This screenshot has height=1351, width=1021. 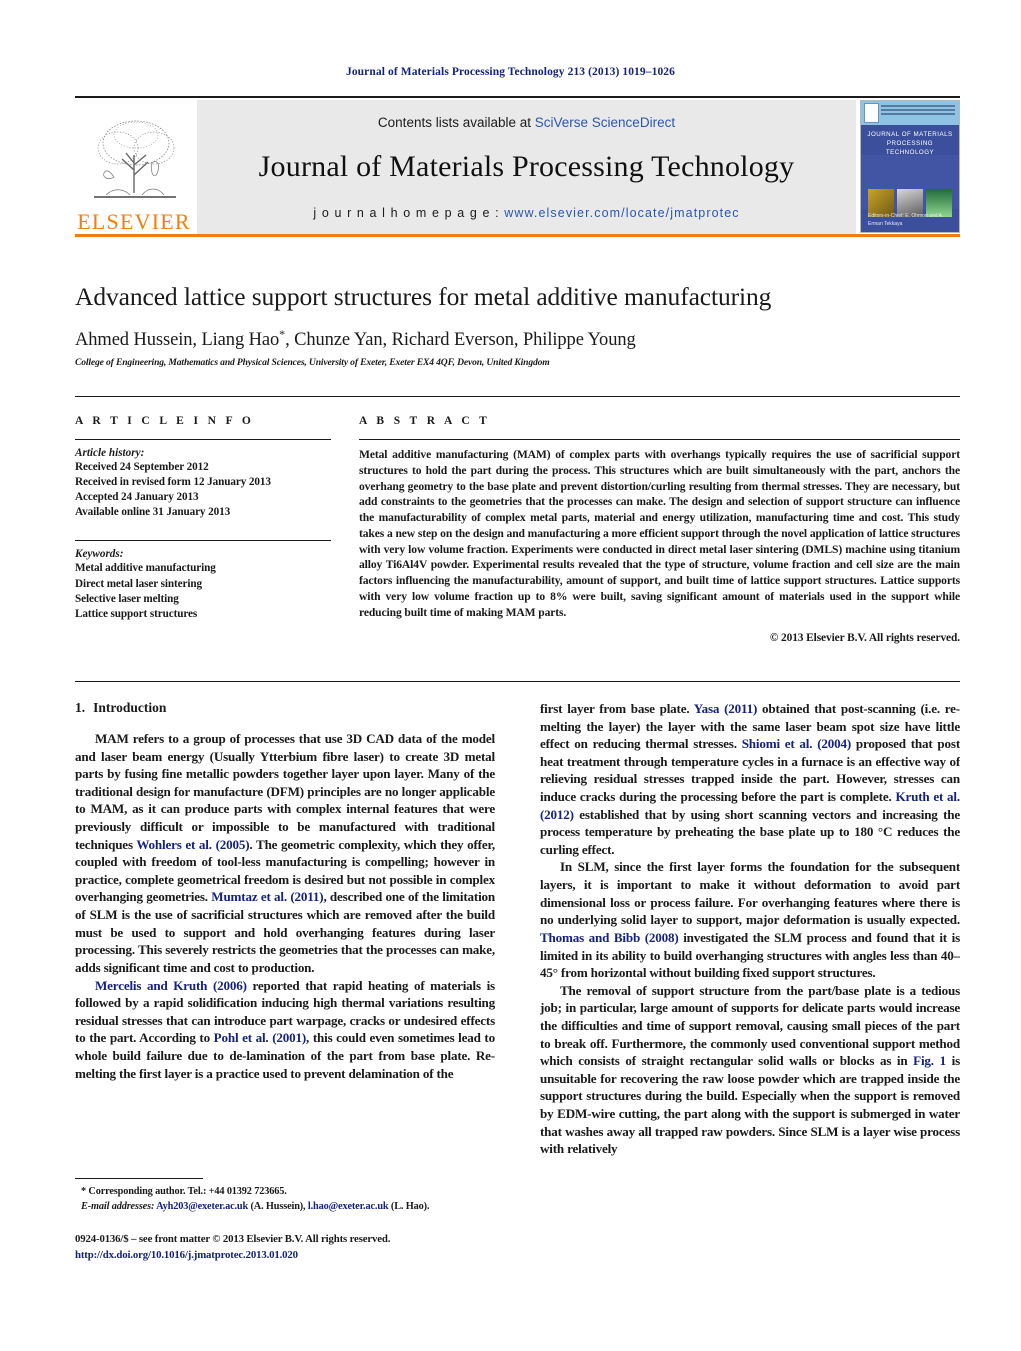 I want to click on authors-primary: Ahmed Hussein, Liang Hao, so click(x=177, y=340).